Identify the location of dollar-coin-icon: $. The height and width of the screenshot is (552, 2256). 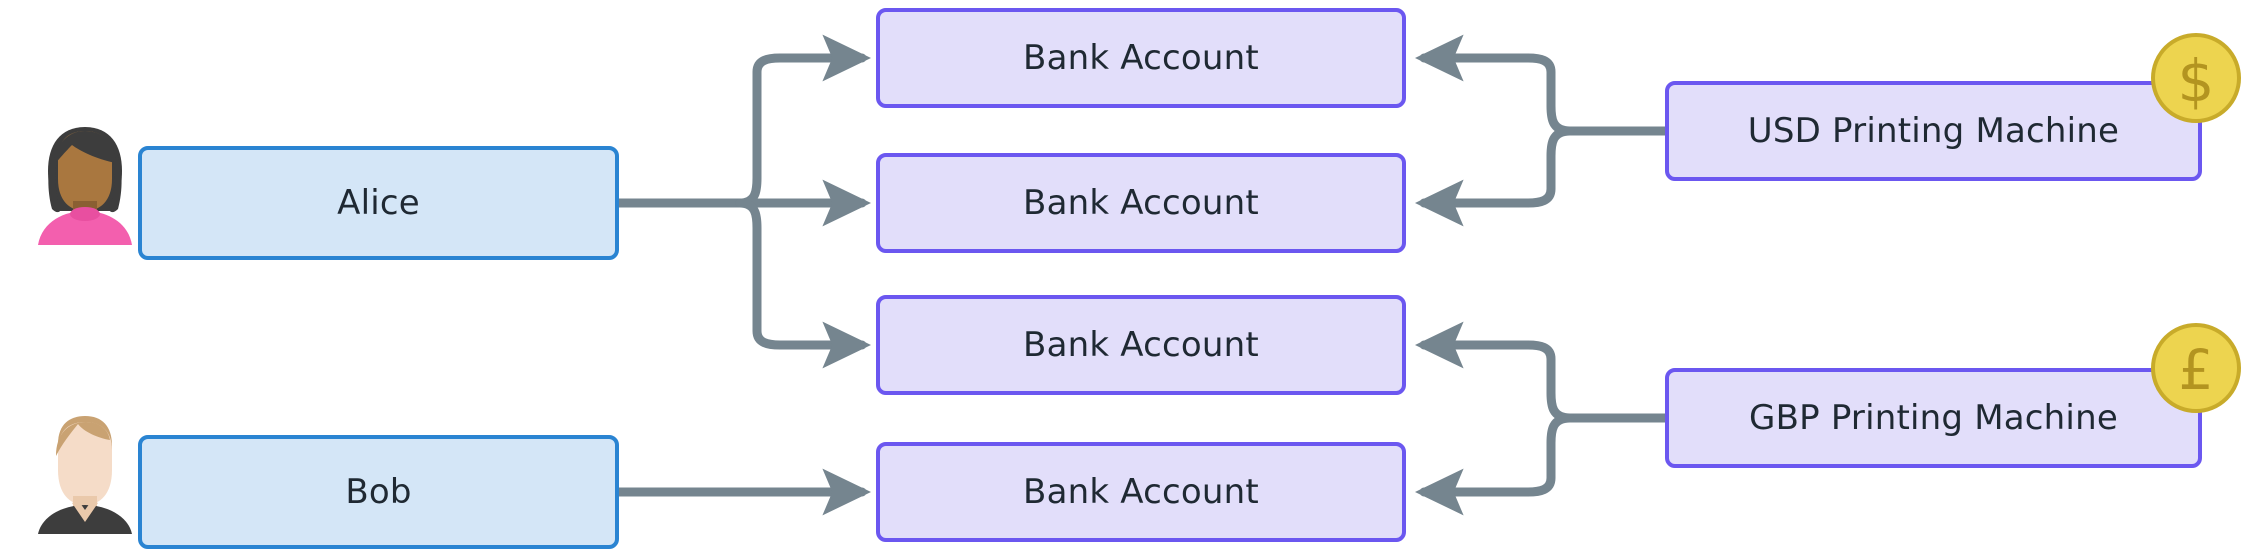
(2196, 78).